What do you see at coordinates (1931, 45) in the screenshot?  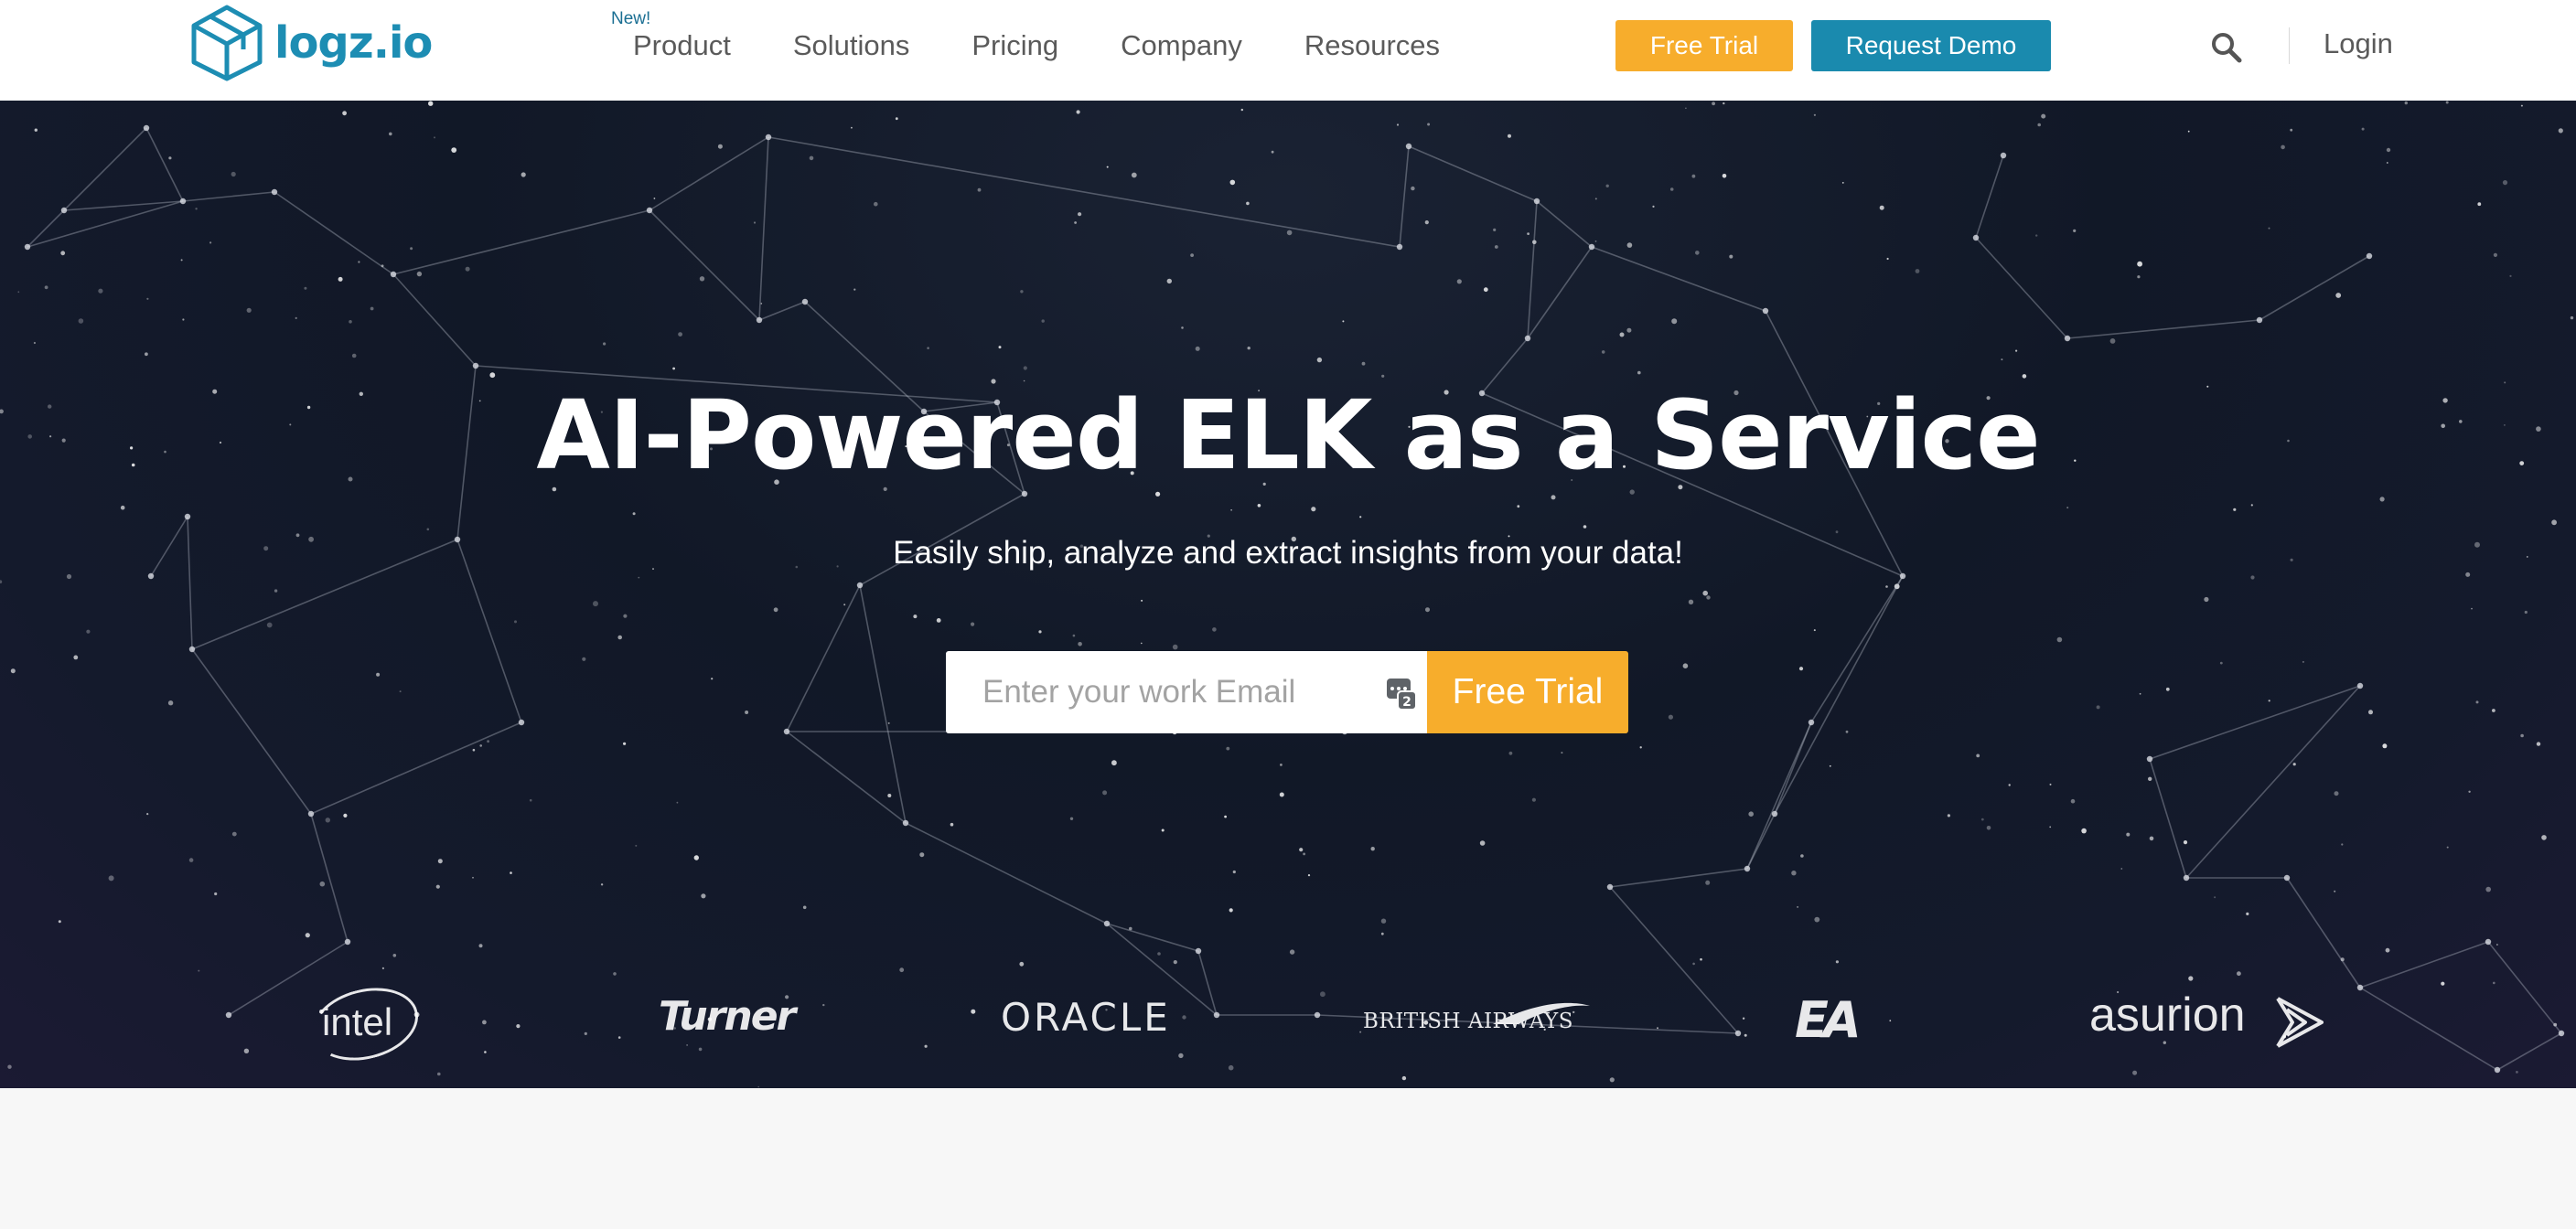 I see `request-demo-button: Request Demo` at bounding box center [1931, 45].